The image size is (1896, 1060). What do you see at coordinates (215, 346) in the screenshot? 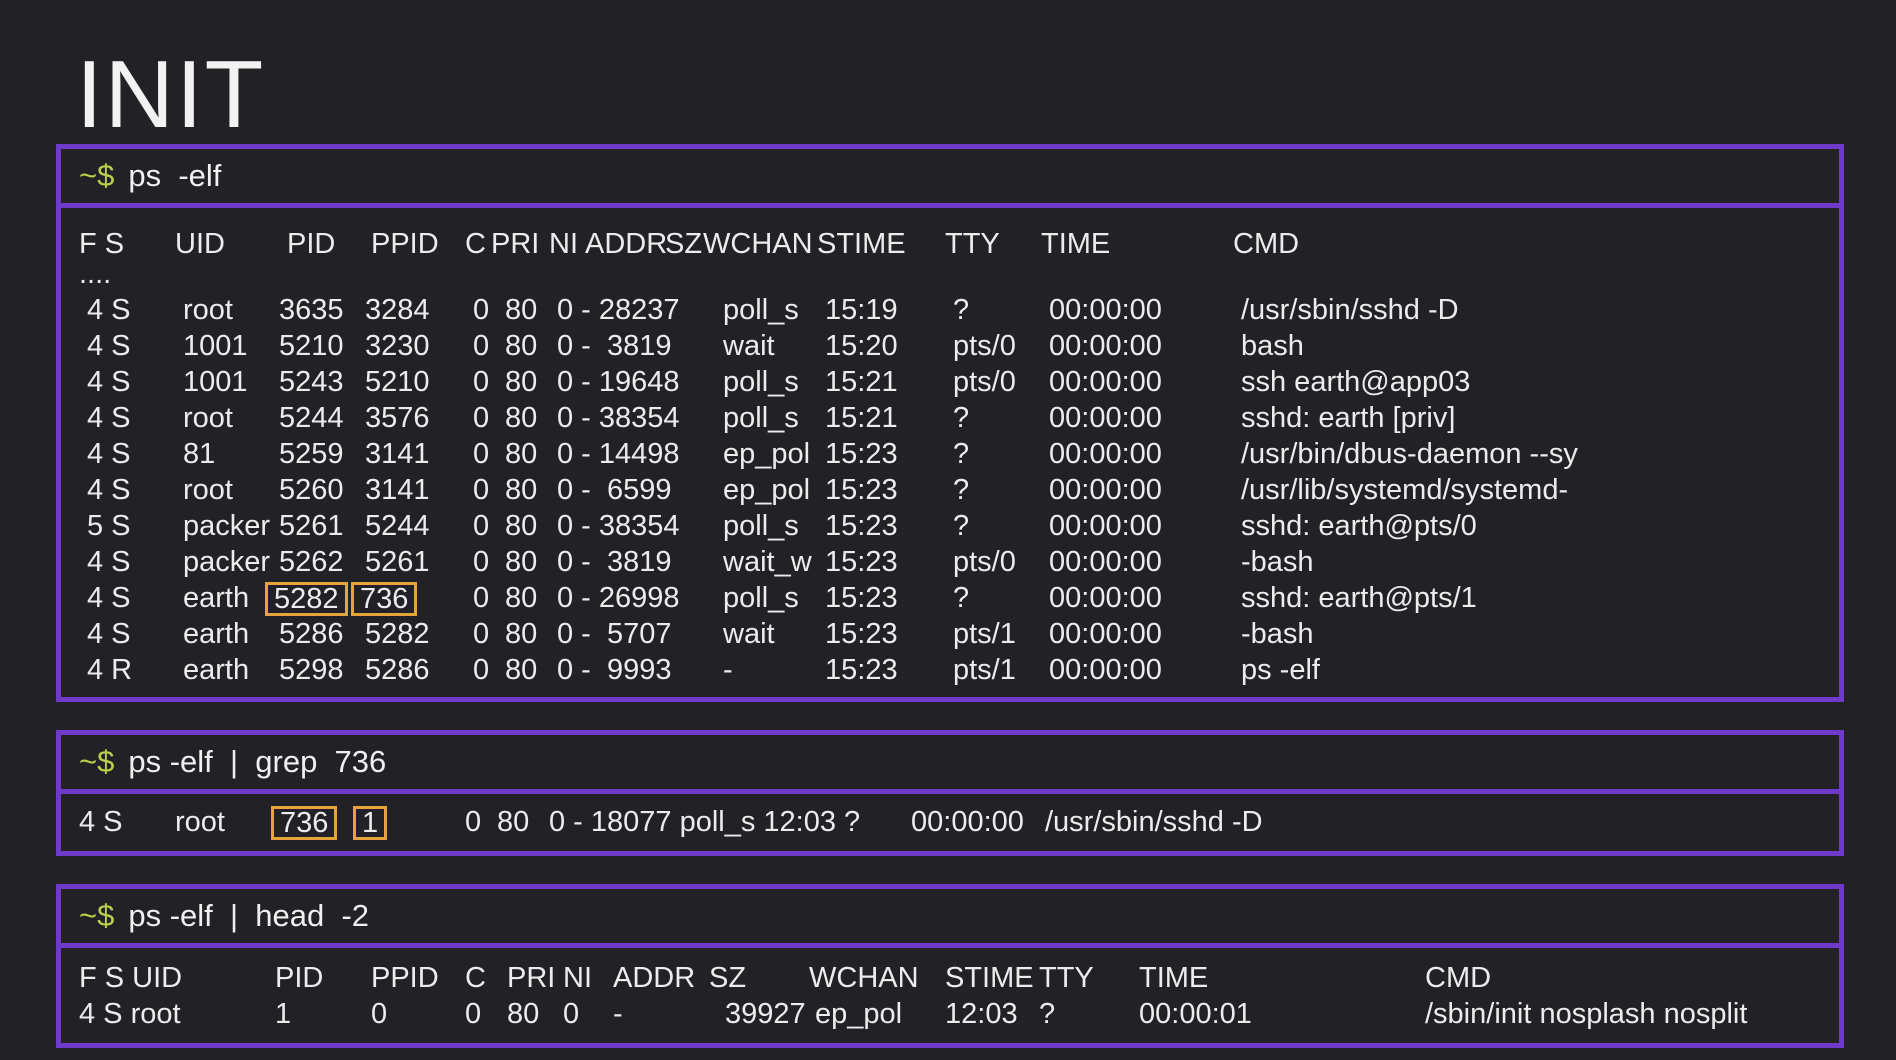
I see `cell-uid: 1001` at bounding box center [215, 346].